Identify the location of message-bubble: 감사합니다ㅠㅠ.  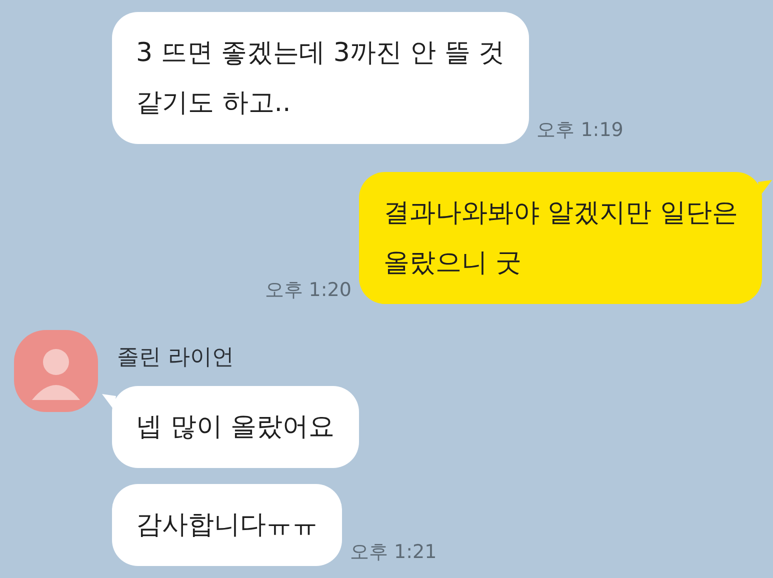
(227, 525).